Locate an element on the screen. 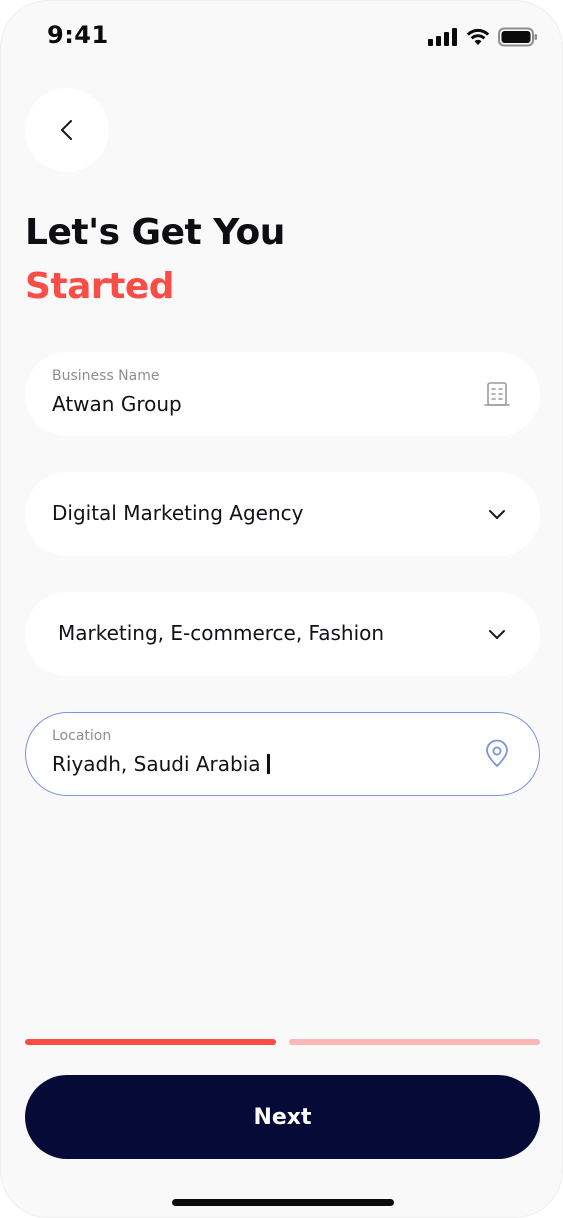 This screenshot has width=563, height=1218. next-button: Next is located at coordinates (282, 1117).